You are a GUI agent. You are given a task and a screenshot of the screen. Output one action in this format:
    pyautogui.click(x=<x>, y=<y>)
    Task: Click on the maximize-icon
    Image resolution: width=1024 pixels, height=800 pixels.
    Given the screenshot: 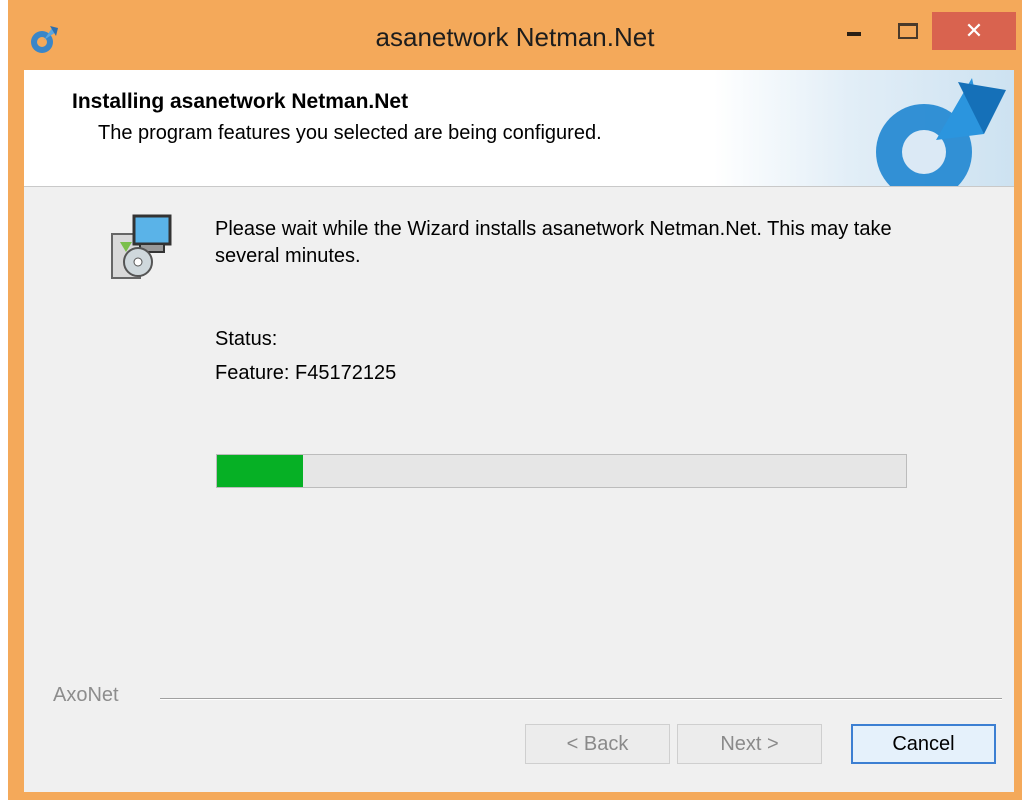 What is the action you would take?
    pyautogui.click(x=908, y=31)
    